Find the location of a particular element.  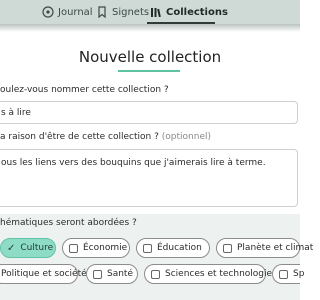

modal-top-edge is located at coordinates (150, 28).